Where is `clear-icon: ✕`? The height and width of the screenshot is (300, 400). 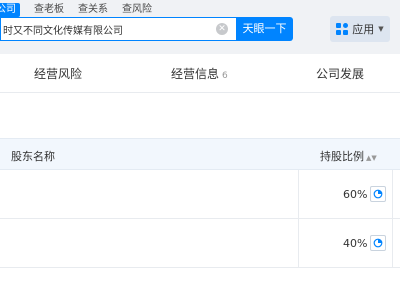 clear-icon: ✕ is located at coordinates (222, 29).